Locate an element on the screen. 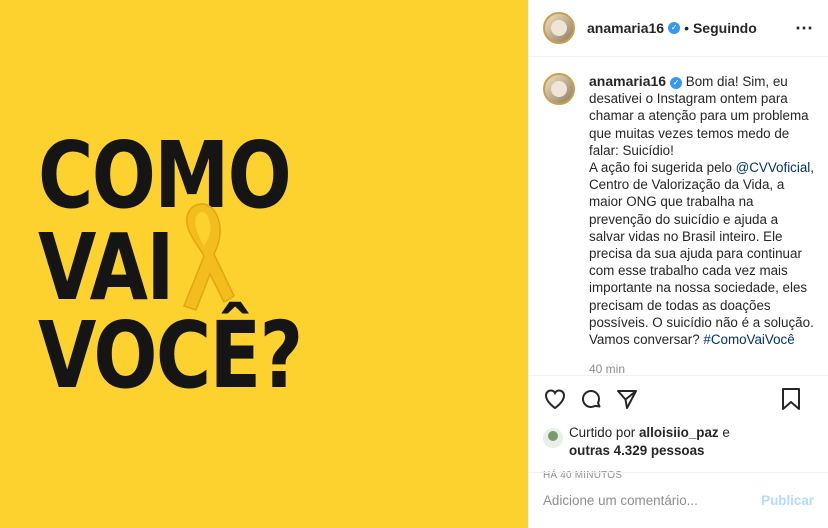 This screenshot has width=828, height=528. comment-icon is located at coordinates (591, 399).